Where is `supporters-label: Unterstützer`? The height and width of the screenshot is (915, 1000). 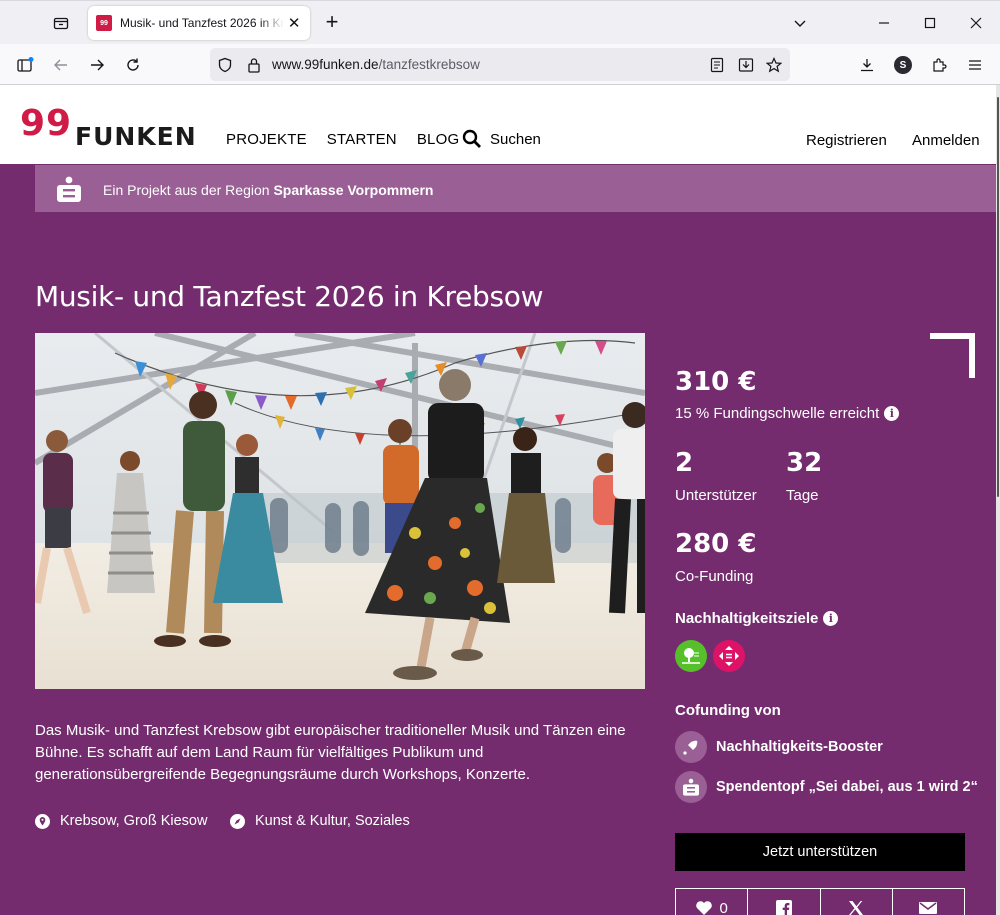
supporters-label: Unterstützer is located at coordinates (716, 495).